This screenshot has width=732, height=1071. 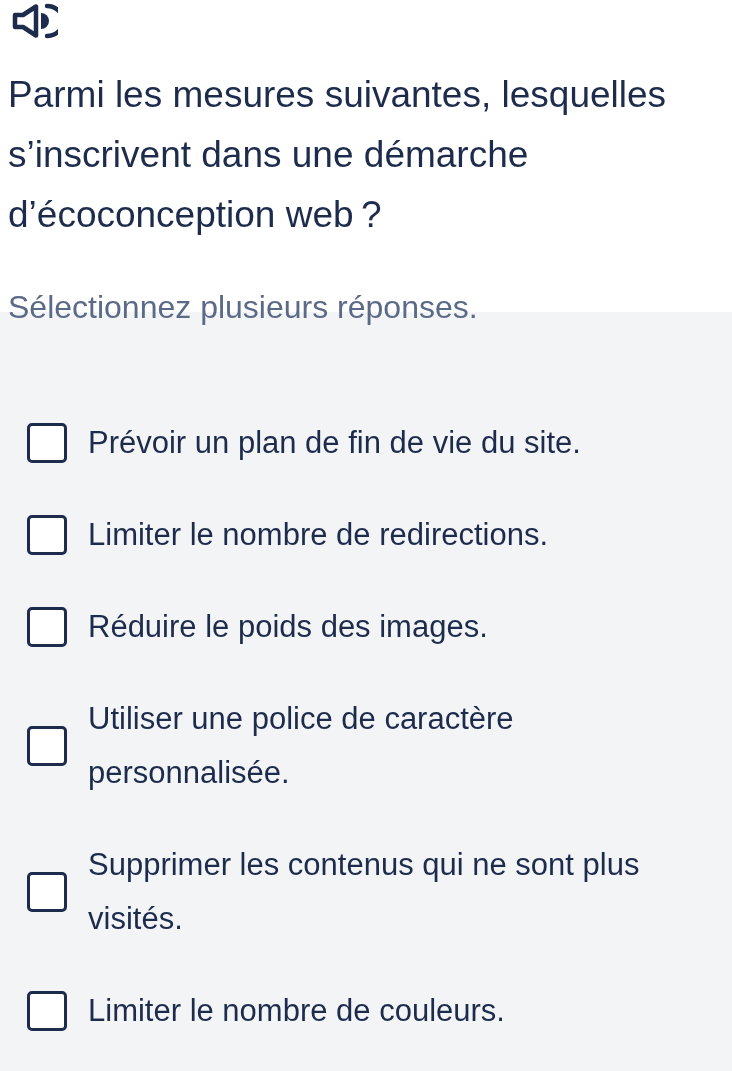 I want to click on question-text: Parmi les mesures suivantes, lesquelles s’inscrivent dans une démarche d’écoconception web ?, so click(x=337, y=155).